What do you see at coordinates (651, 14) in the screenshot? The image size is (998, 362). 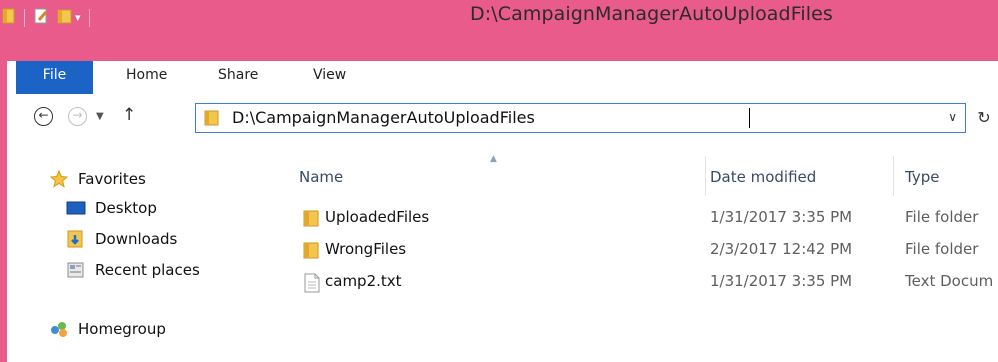 I see `window-title: D:\CampaignManagerAutoUploadFiles` at bounding box center [651, 14].